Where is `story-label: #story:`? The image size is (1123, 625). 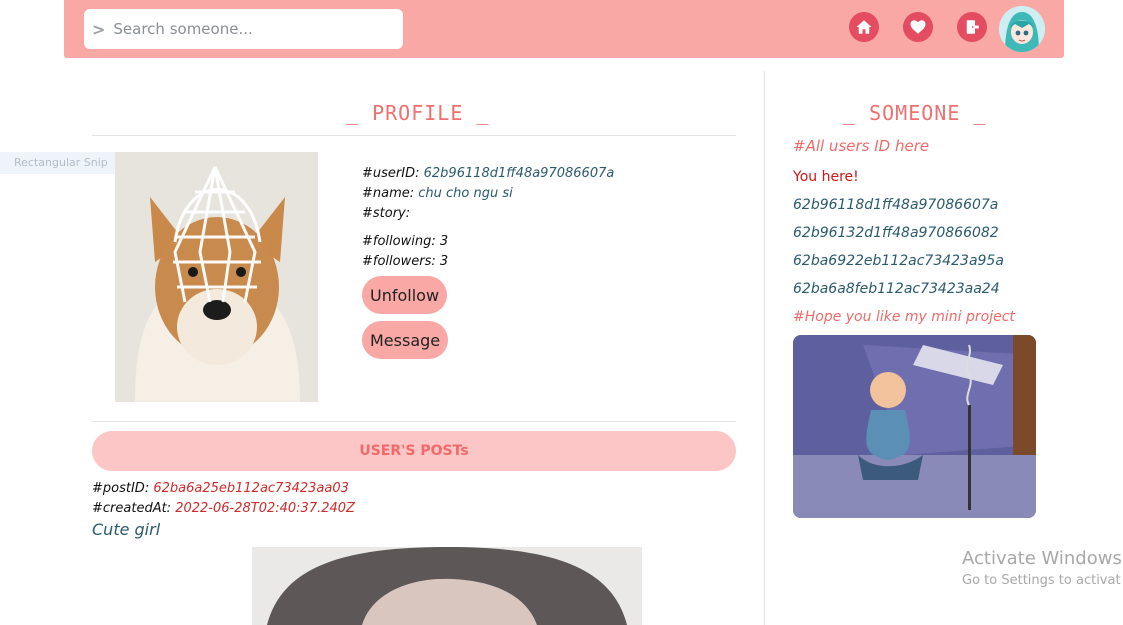
story-label: #story: is located at coordinates (386, 213).